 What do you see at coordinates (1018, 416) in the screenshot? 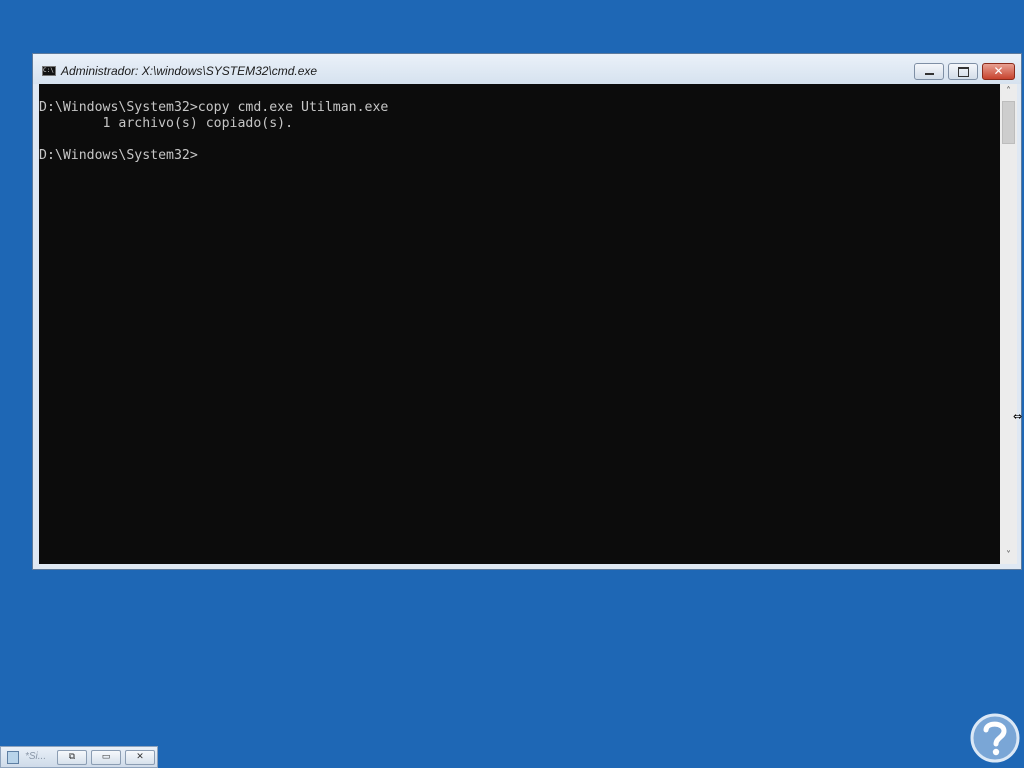
I see `resize-cursor-icon: ⇔` at bounding box center [1018, 416].